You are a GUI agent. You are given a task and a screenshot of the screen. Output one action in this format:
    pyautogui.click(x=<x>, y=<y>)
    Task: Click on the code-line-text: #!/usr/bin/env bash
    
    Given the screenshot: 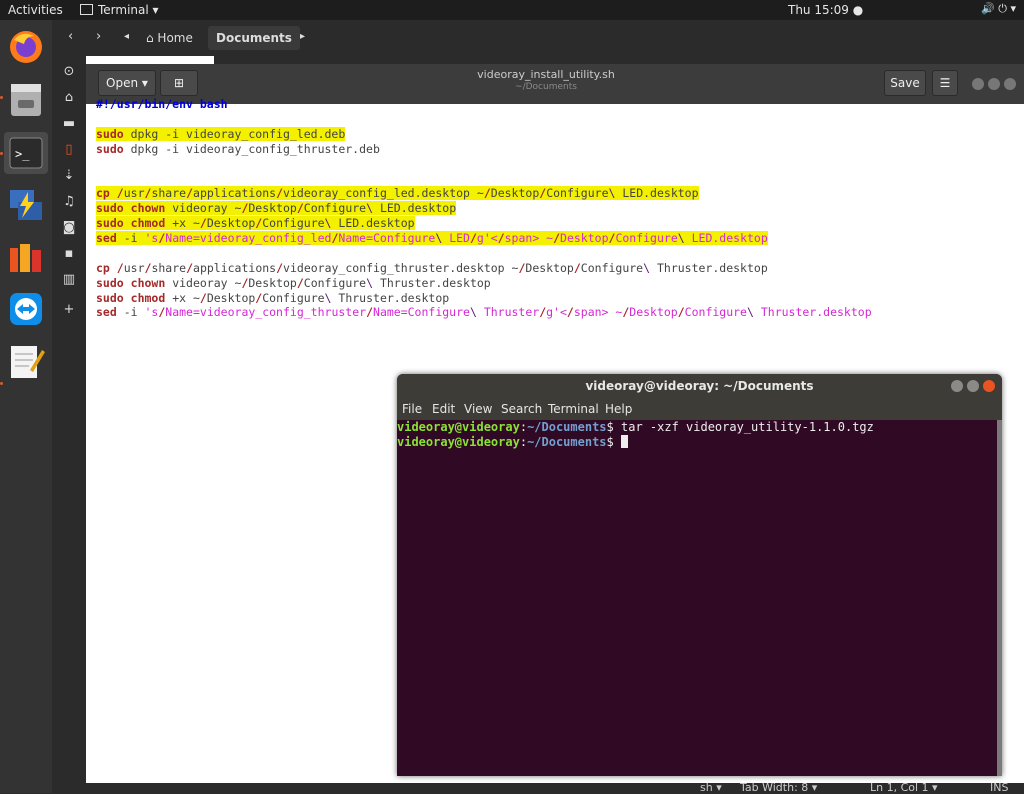 What is the action you would take?
    pyautogui.click(x=162, y=104)
    